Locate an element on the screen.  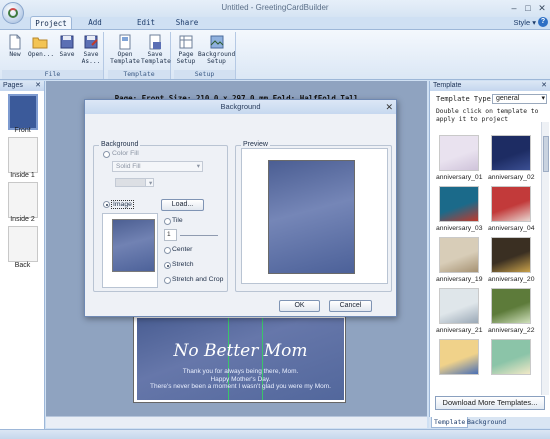
open-template-button: Open Template is located at coordinates (125, 49).